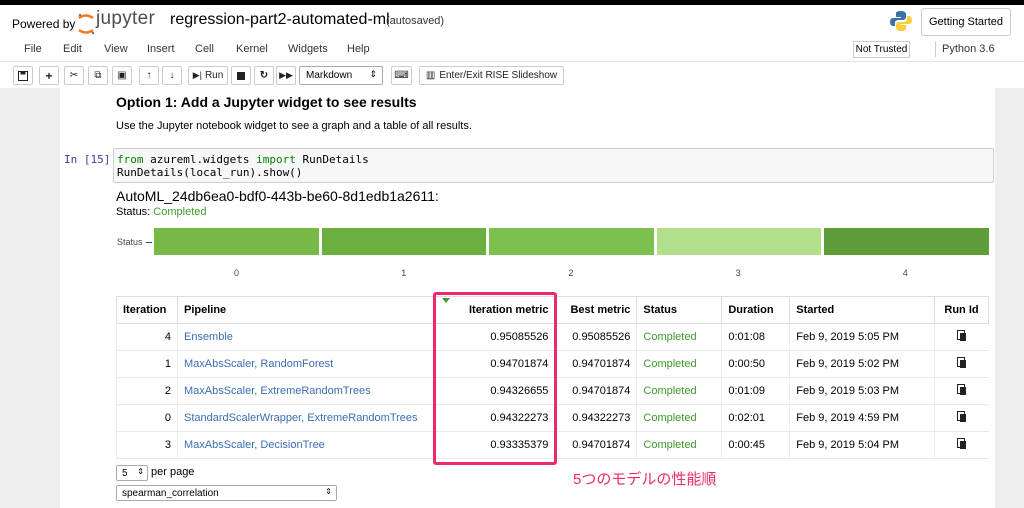  I want to click on module-name: azureml.widgets, so click(200, 159).